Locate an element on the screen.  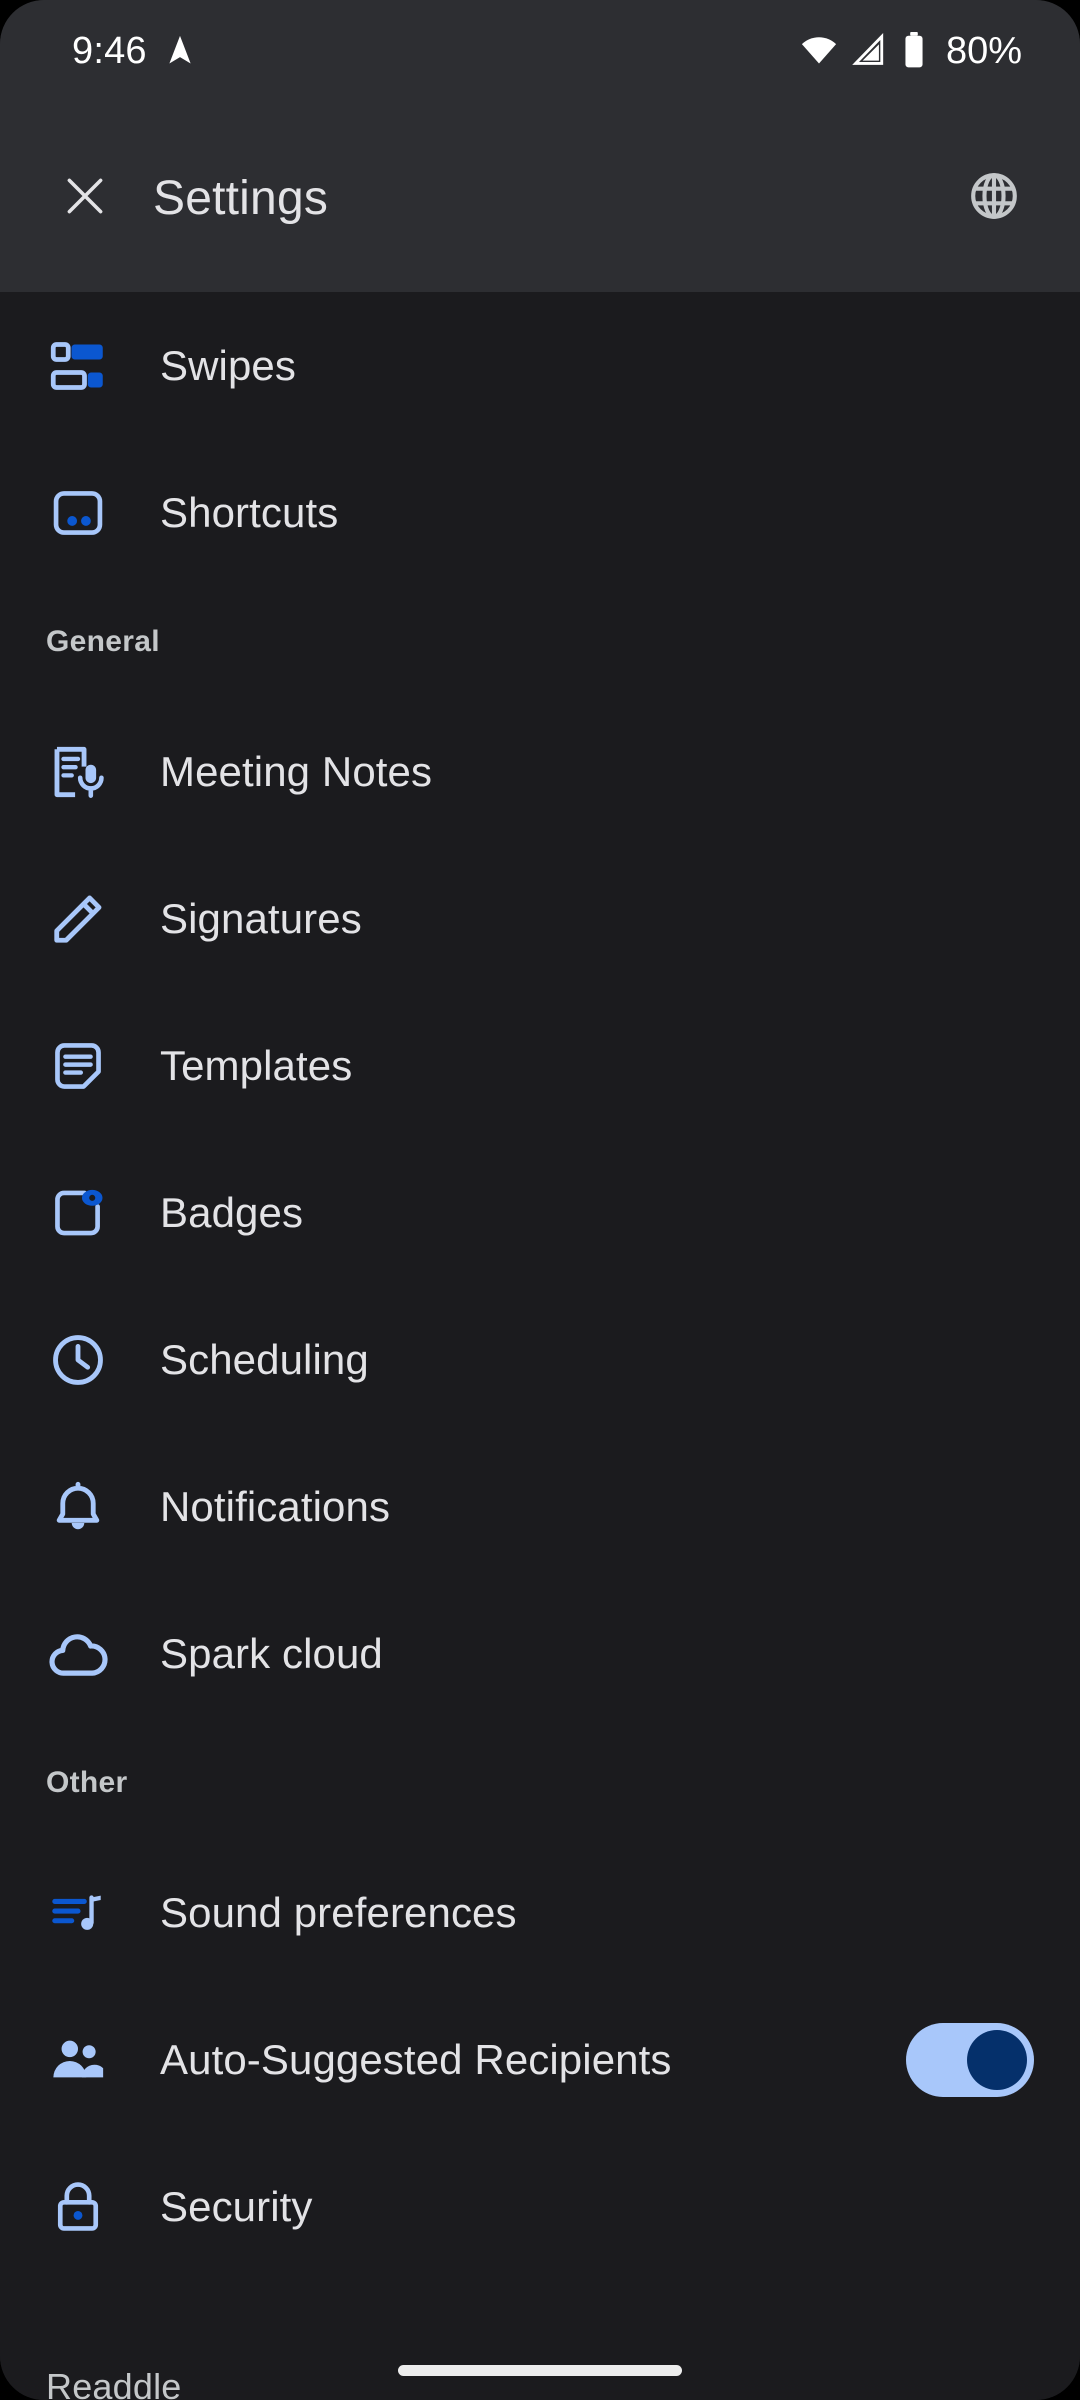
settings-row-label: Scheduling is located at coordinates (264, 1359).